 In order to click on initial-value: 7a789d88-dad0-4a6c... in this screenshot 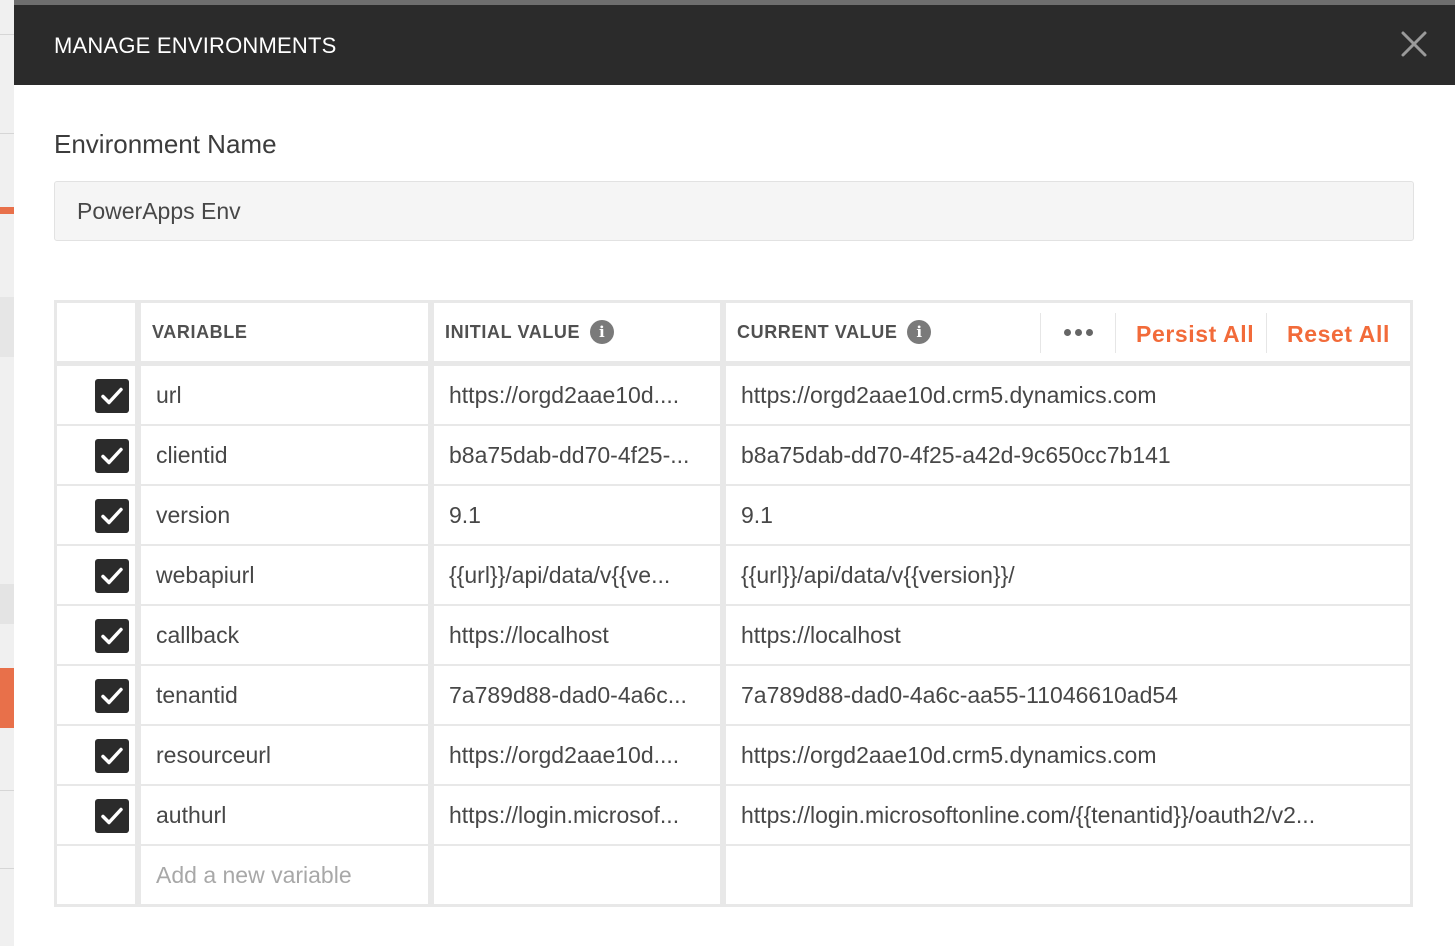, I will do `click(568, 694)`.